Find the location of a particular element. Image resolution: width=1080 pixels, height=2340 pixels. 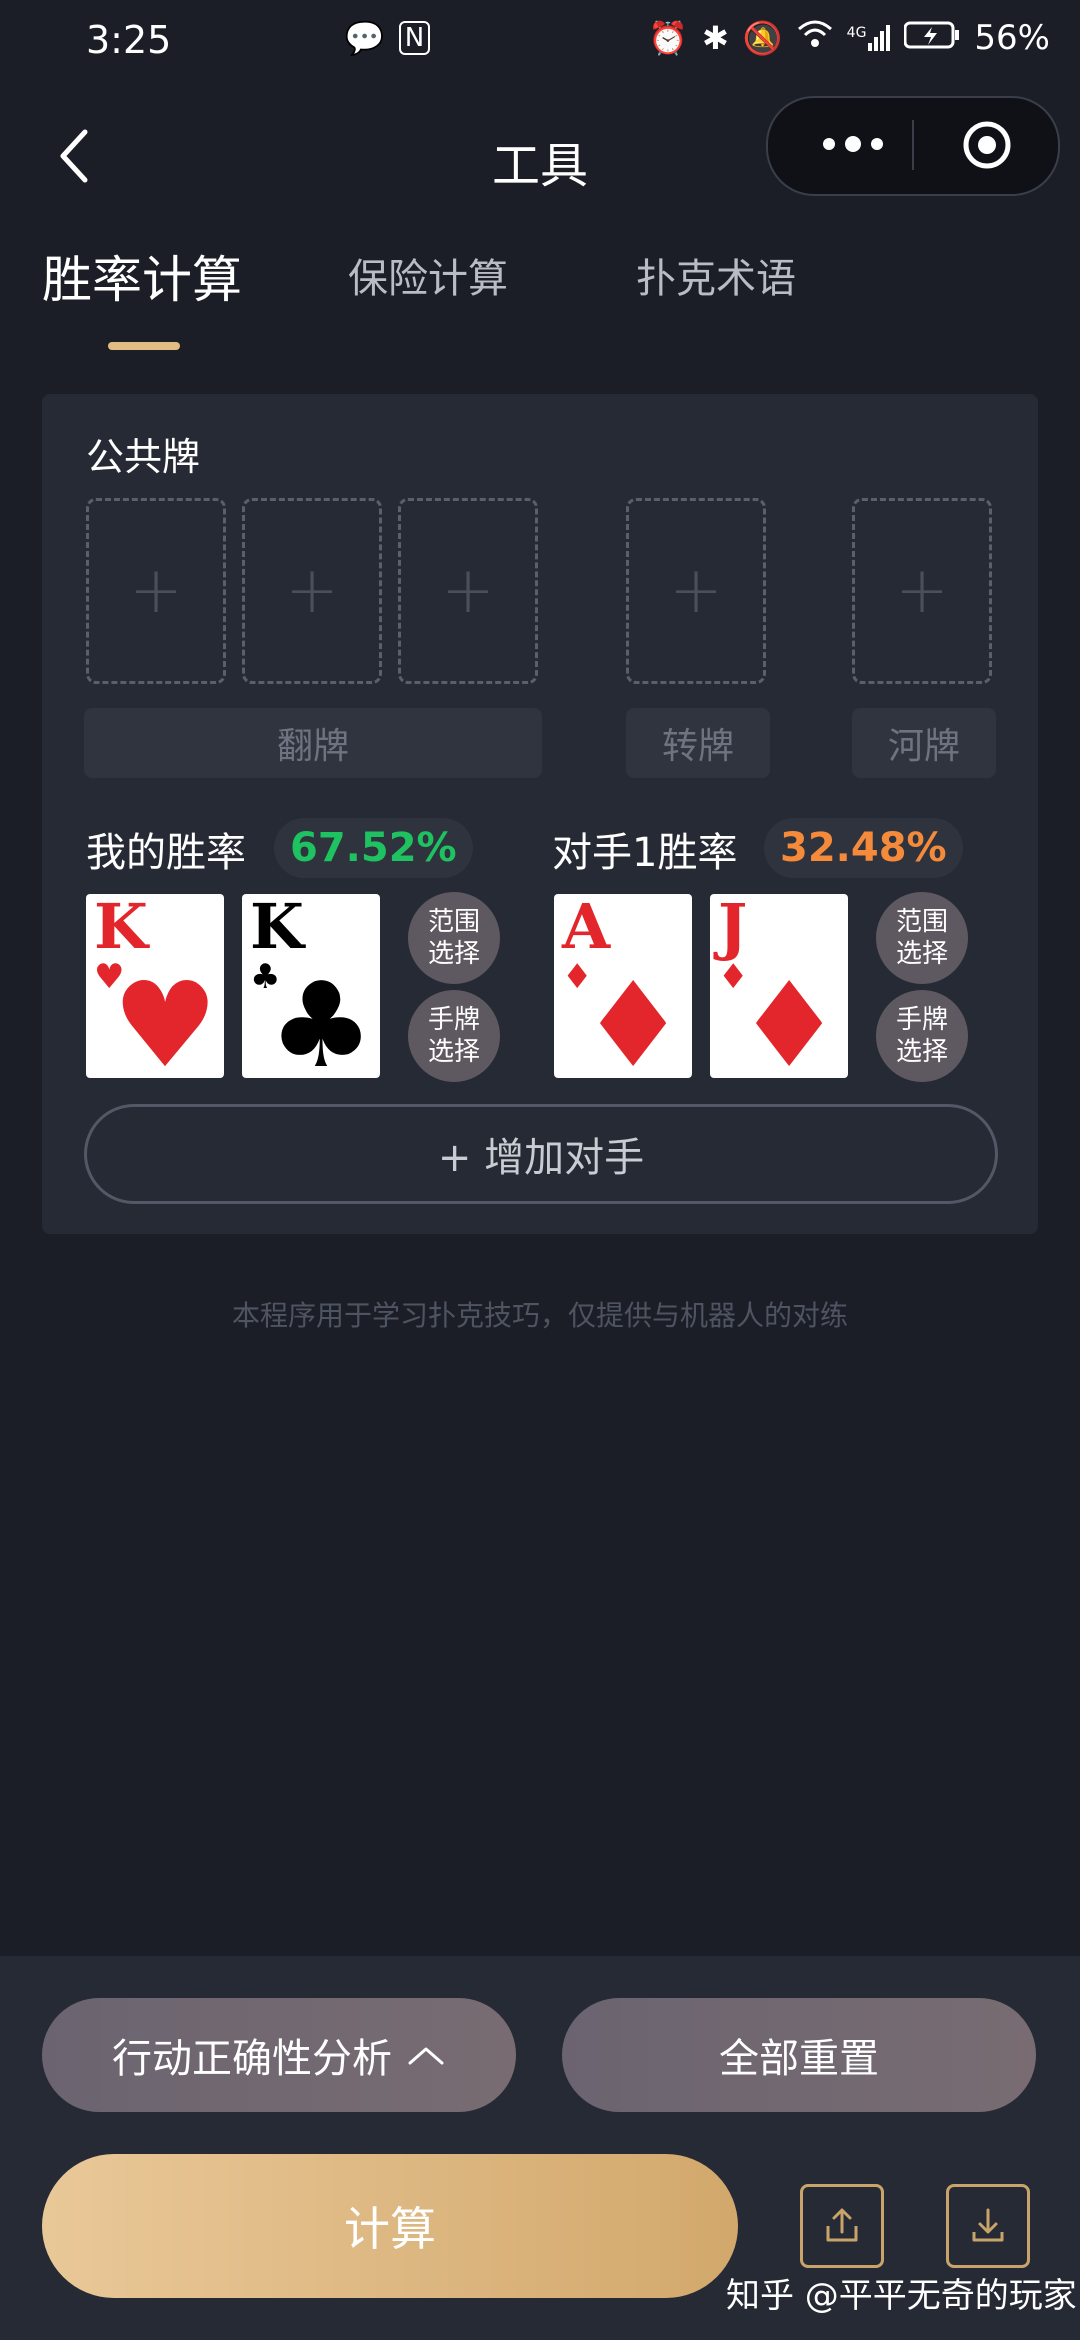

wifi-icon is located at coordinates (815, 38).